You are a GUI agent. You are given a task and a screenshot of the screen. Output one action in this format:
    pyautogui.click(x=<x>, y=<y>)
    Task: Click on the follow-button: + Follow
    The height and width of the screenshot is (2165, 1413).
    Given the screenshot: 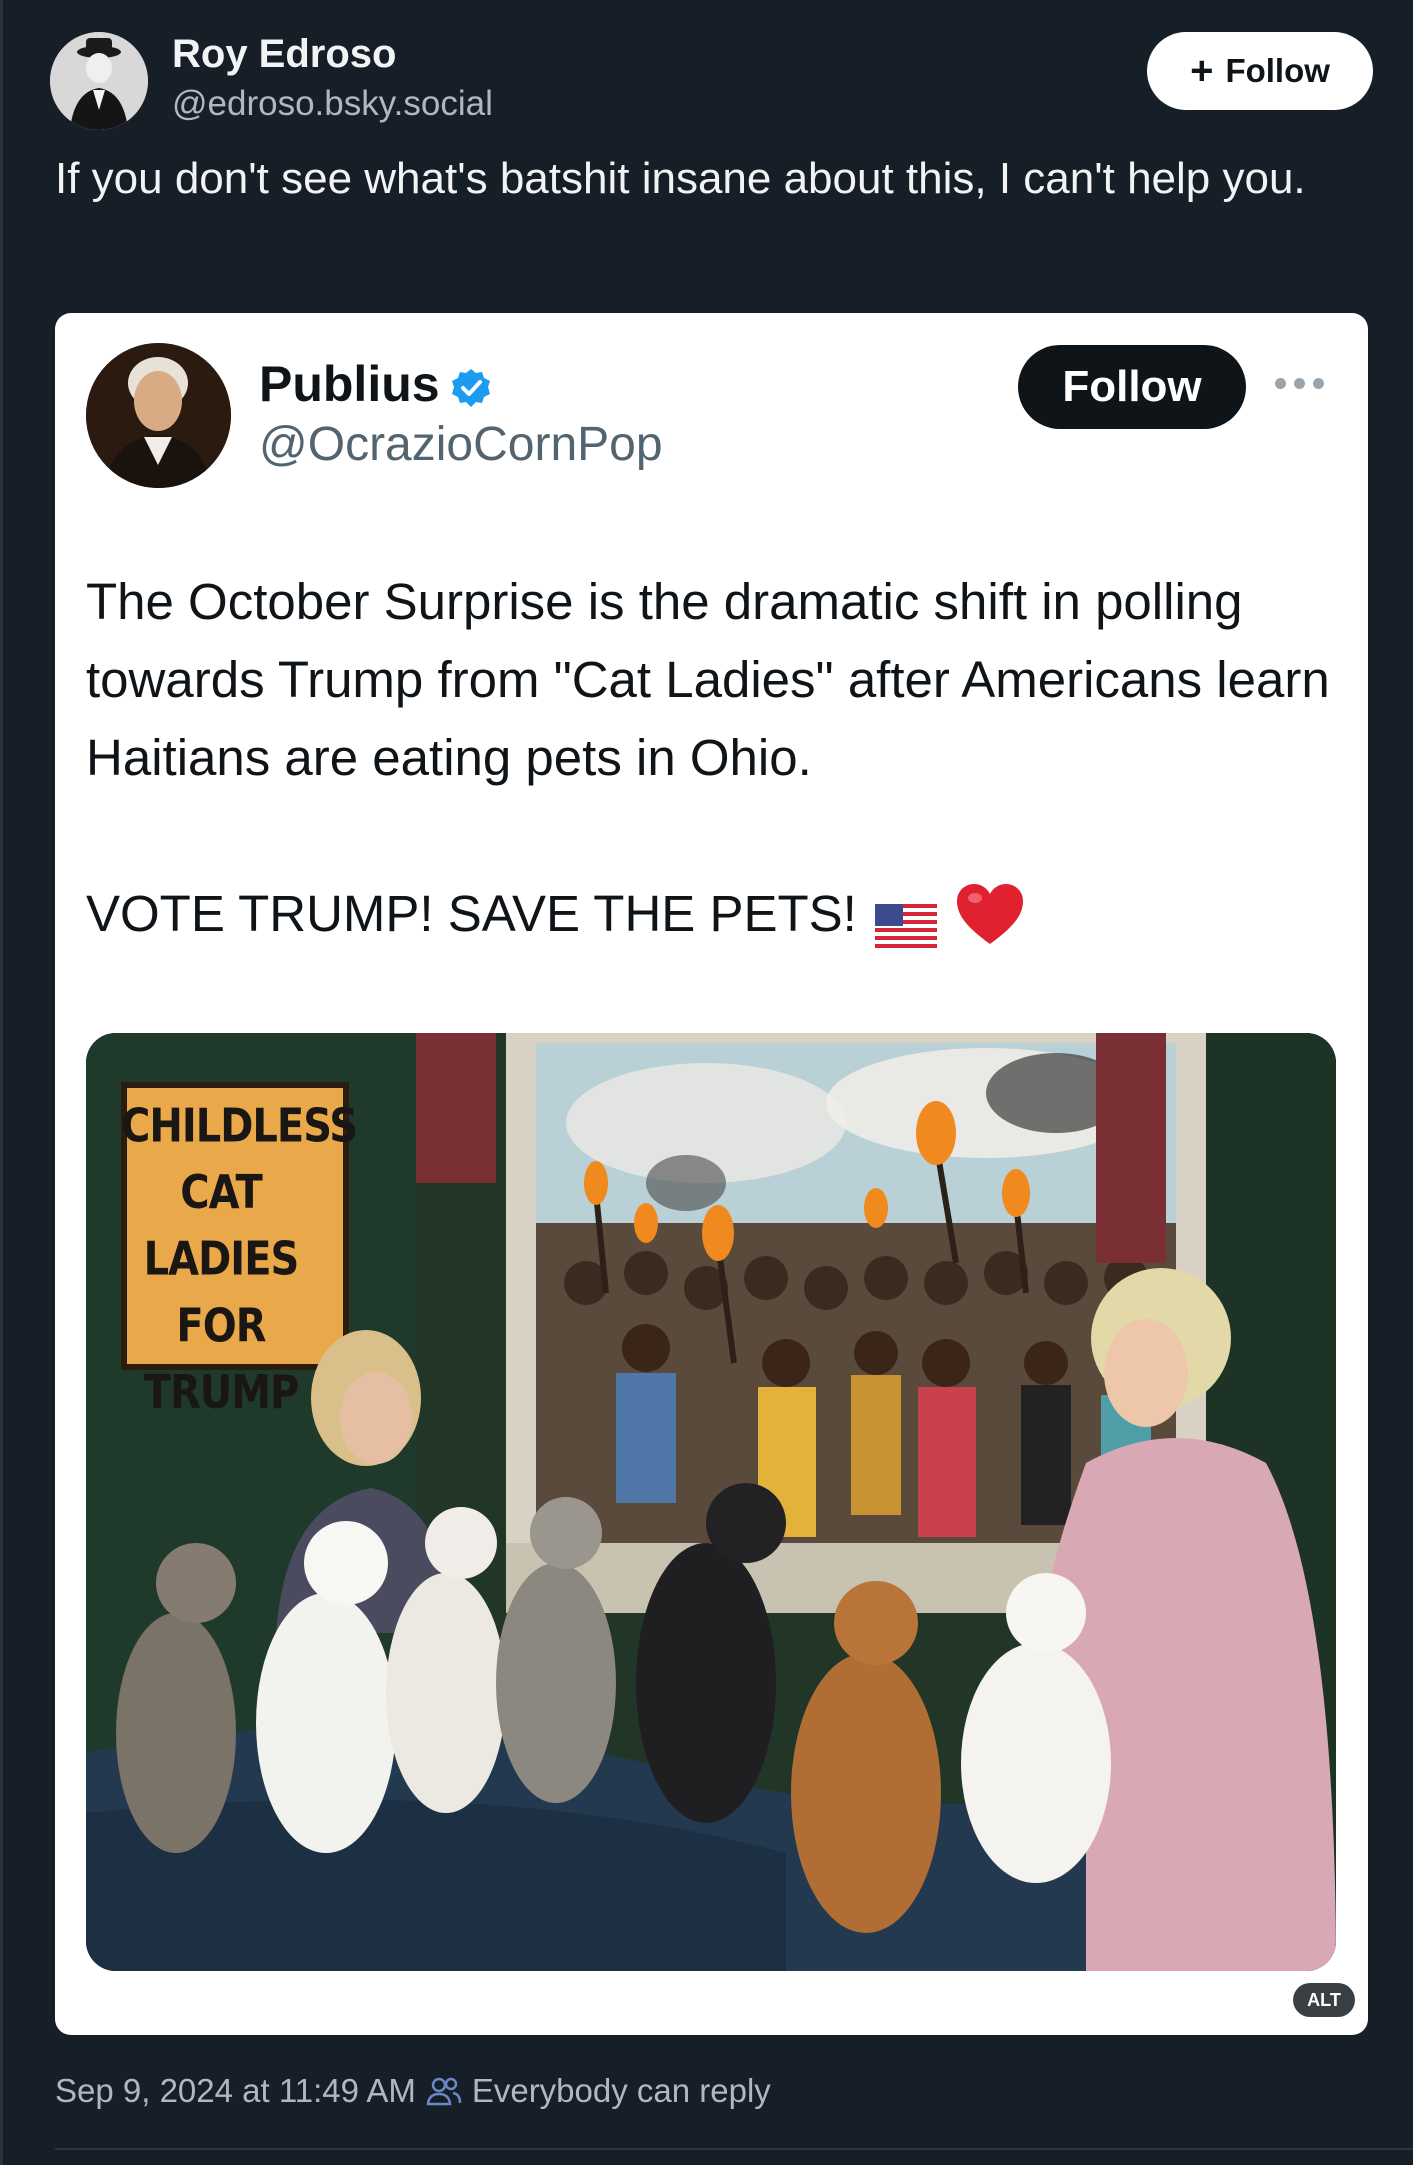 What is the action you would take?
    pyautogui.click(x=1260, y=71)
    